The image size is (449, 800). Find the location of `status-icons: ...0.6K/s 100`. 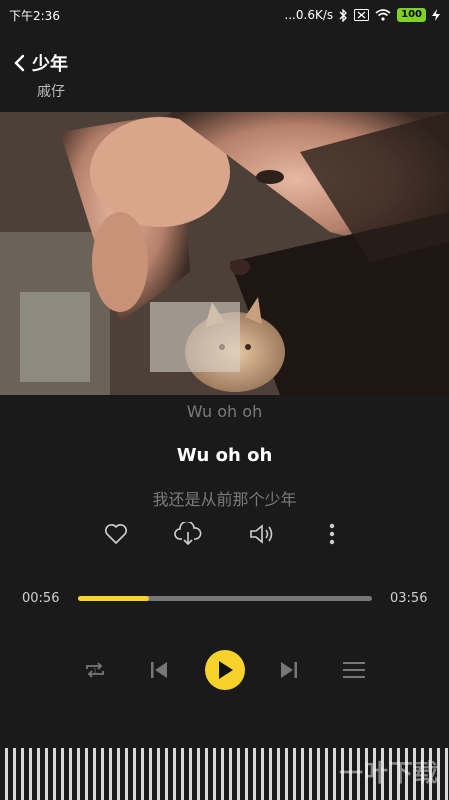

status-icons: ...0.6K/s 100 is located at coordinates (362, 15).